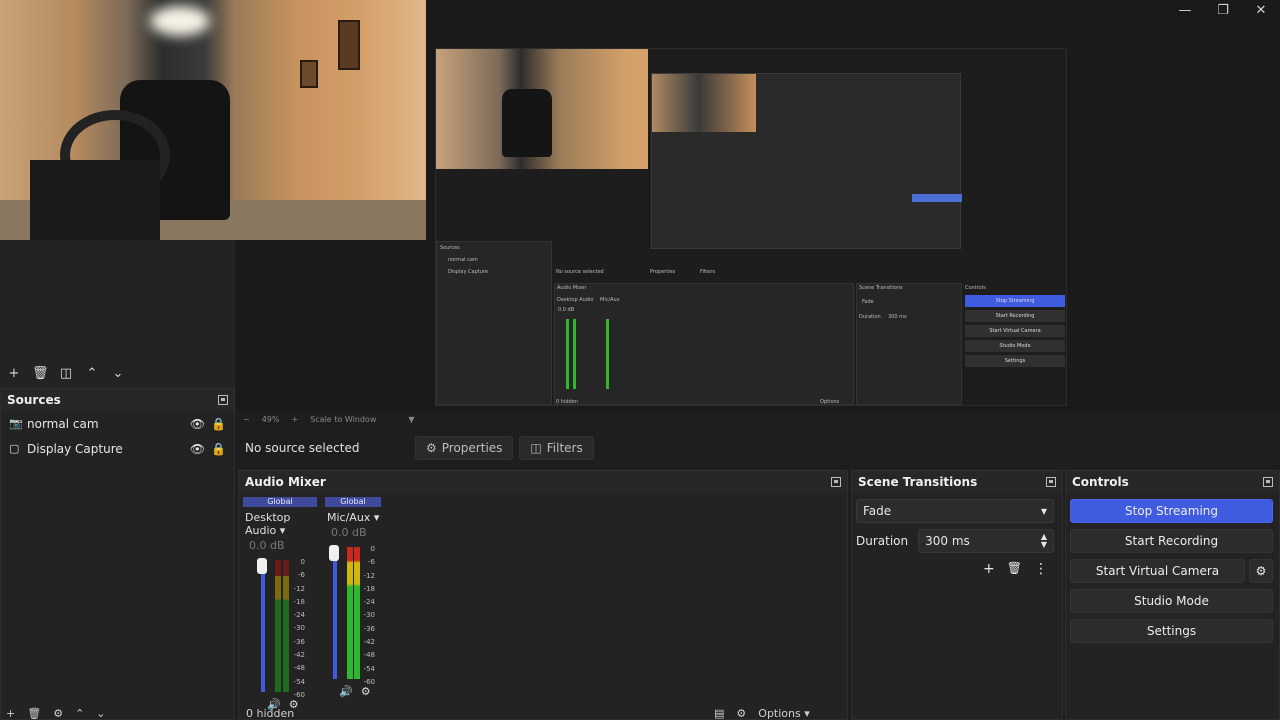  I want to click on hidden-count: 0 hidden, so click(270, 713).